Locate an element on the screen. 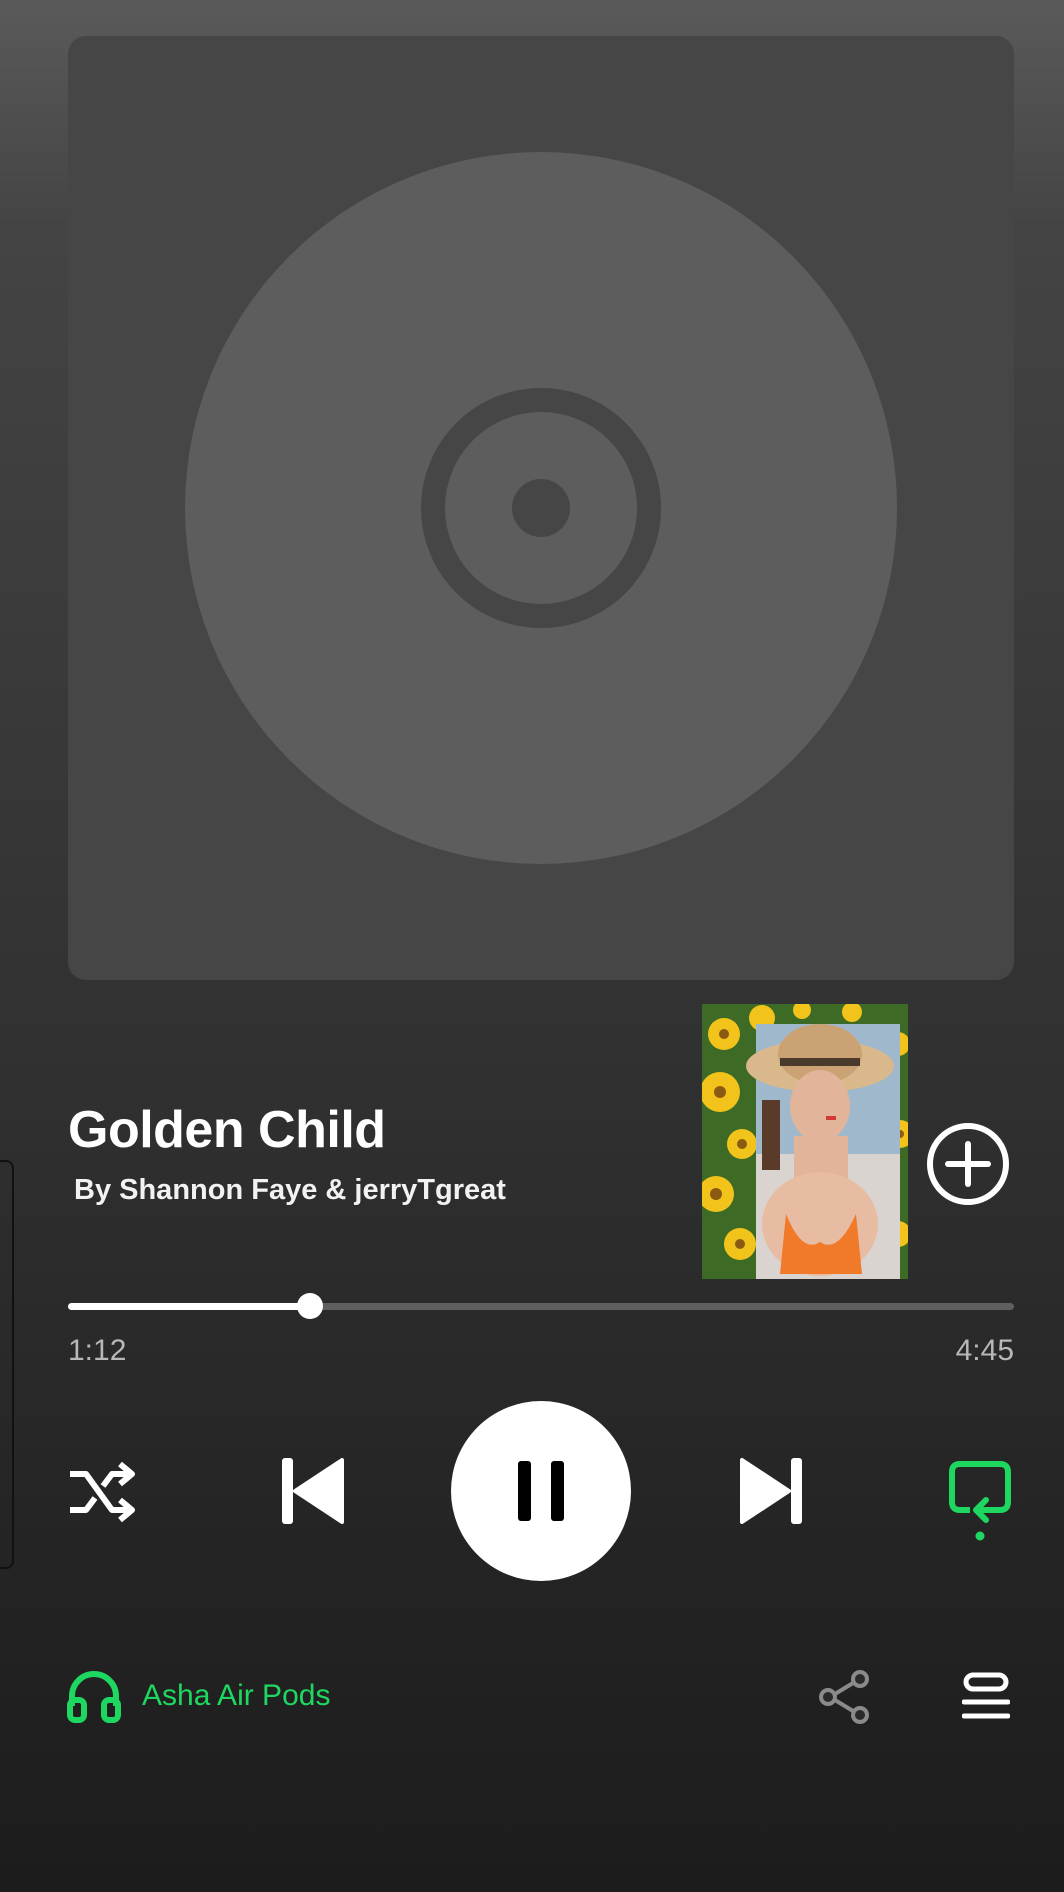  device-name: Asha Air Pods is located at coordinates (236, 1695).